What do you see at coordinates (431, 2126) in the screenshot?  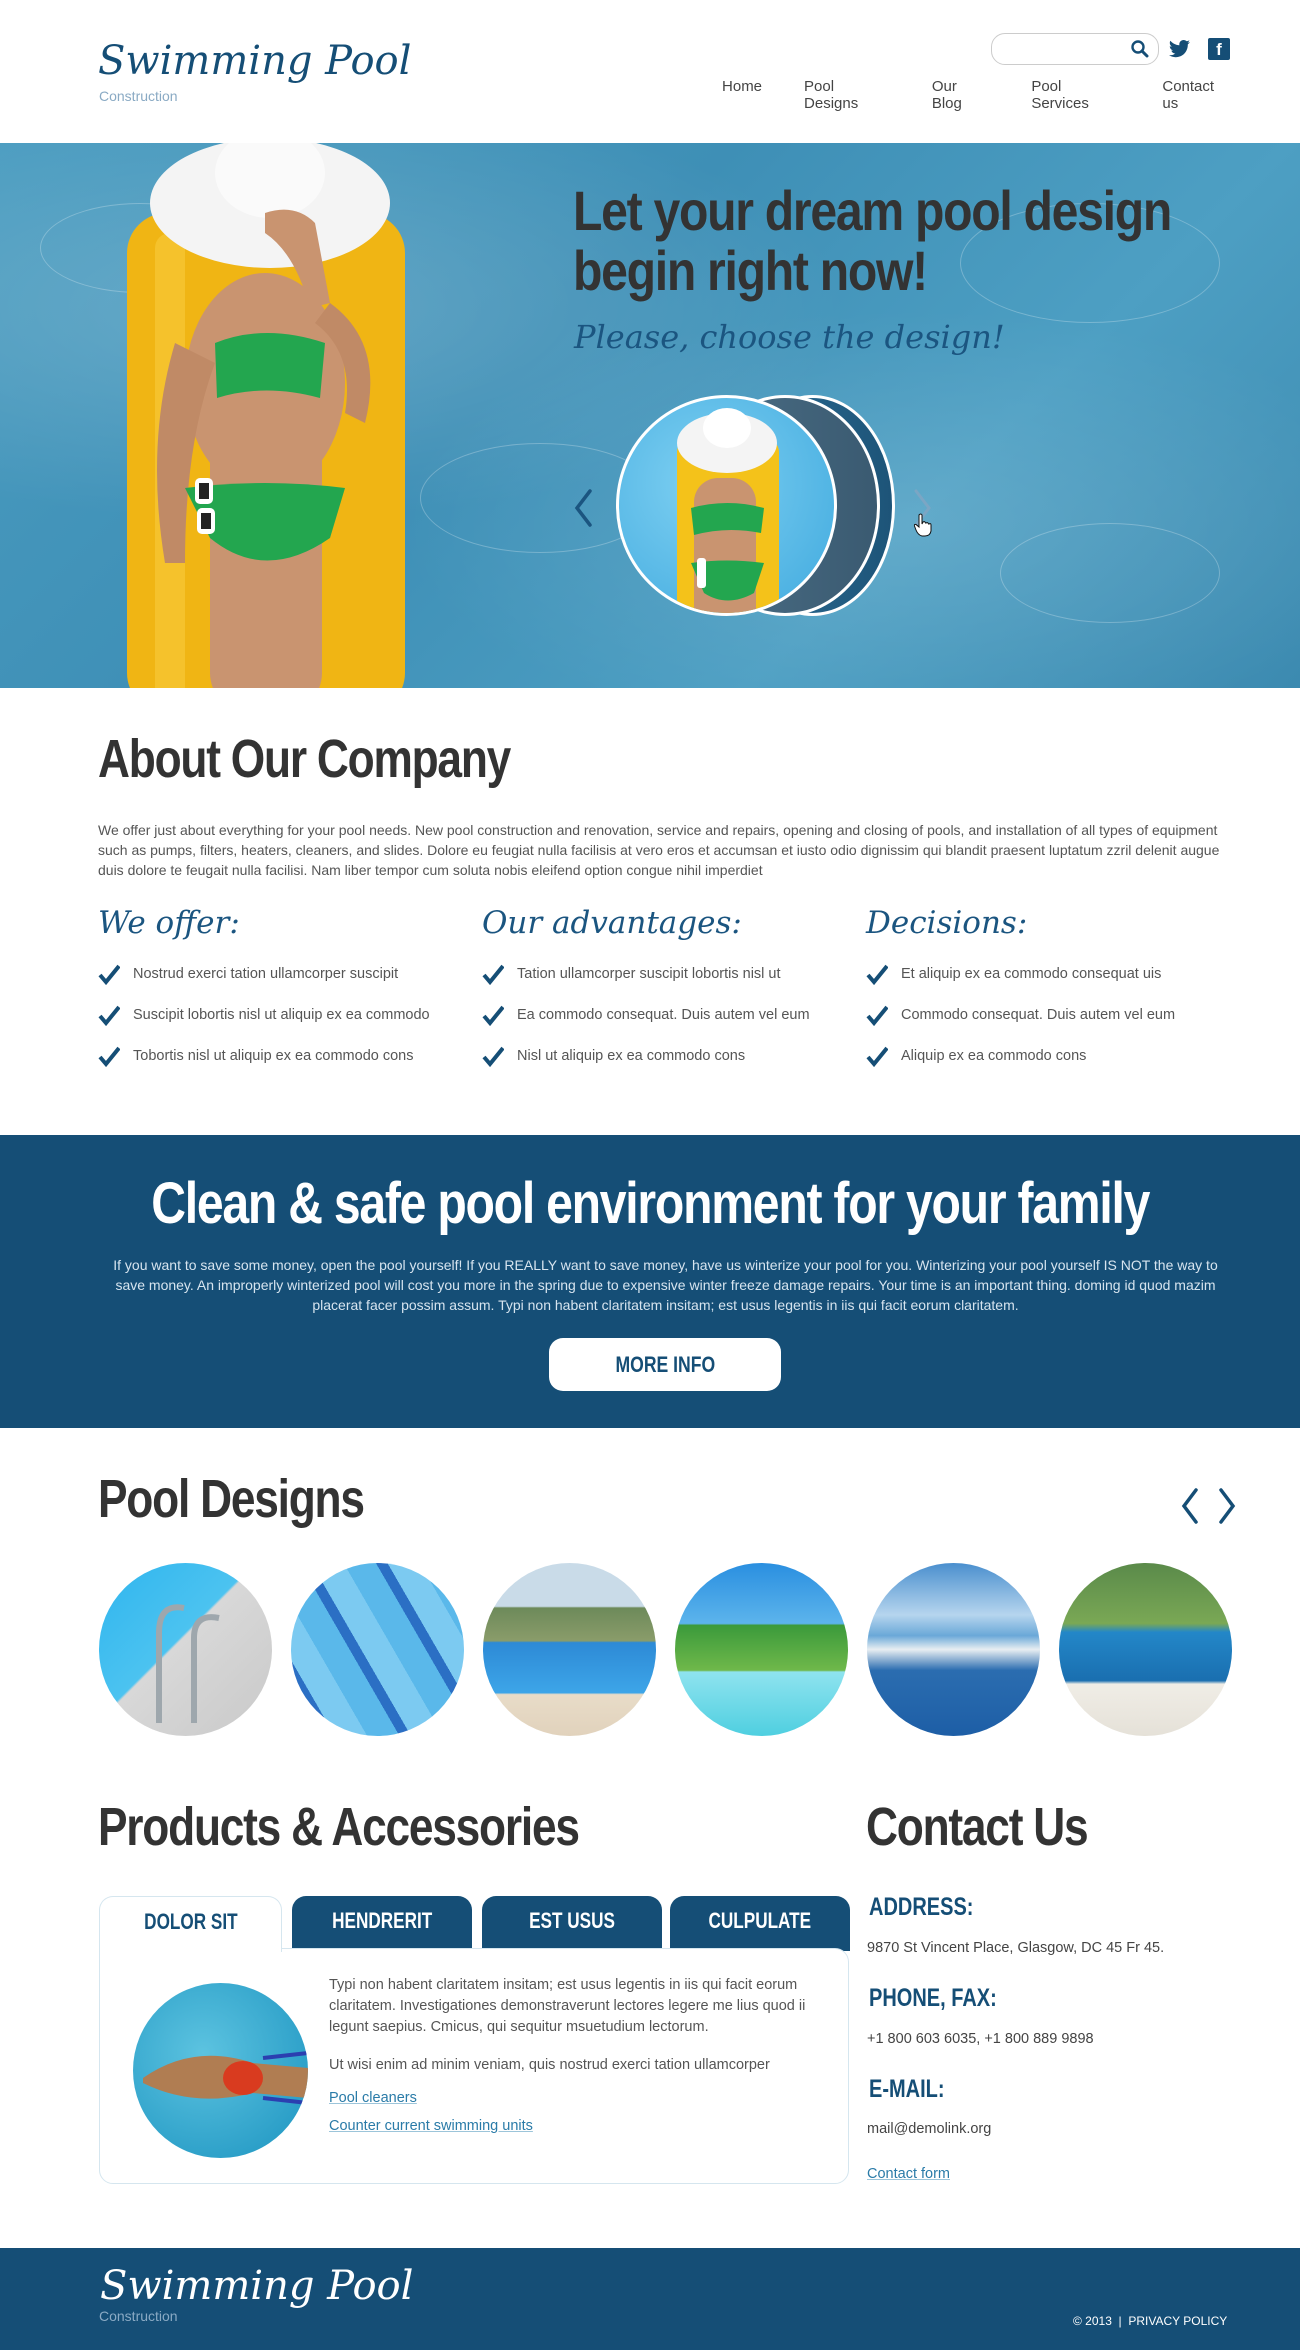 I see `counter-current-units-link: Counter current swimming units` at bounding box center [431, 2126].